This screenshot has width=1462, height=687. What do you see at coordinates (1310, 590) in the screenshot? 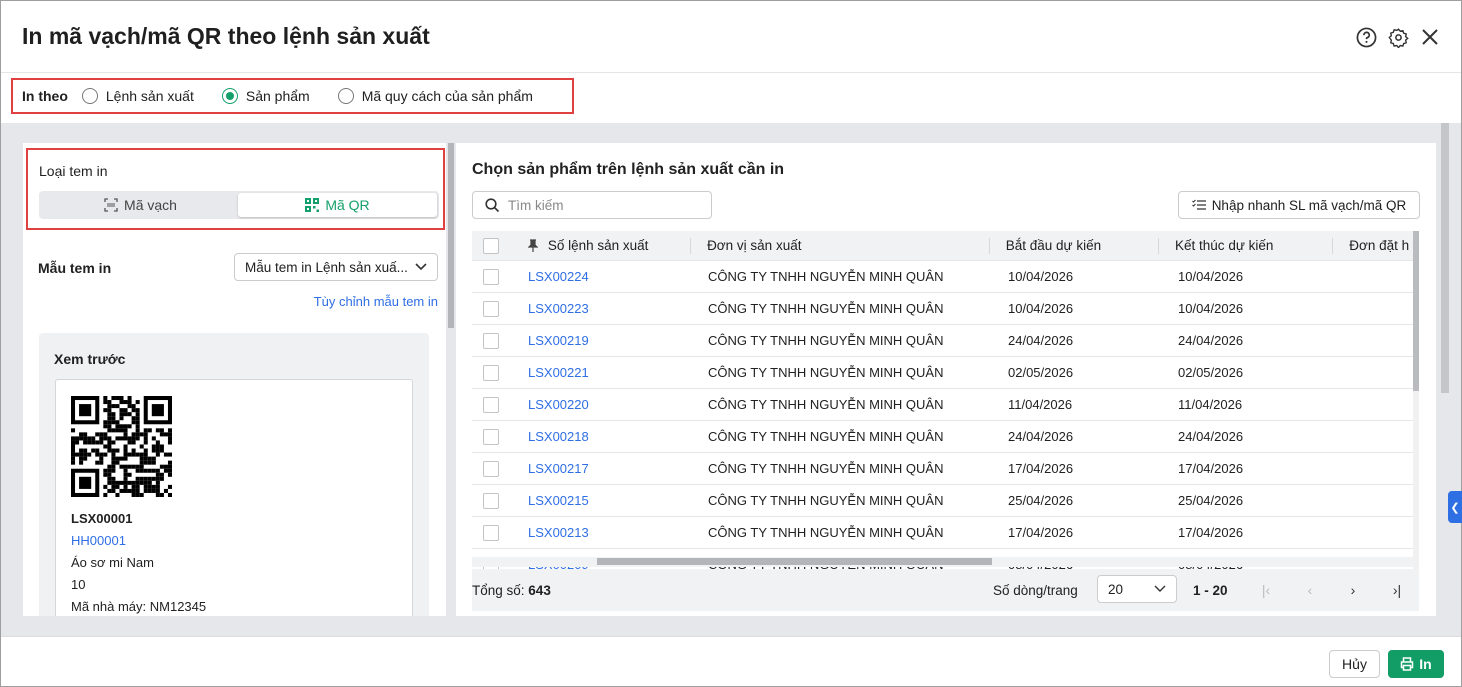
I see `prev-page-icon: ‹` at bounding box center [1310, 590].